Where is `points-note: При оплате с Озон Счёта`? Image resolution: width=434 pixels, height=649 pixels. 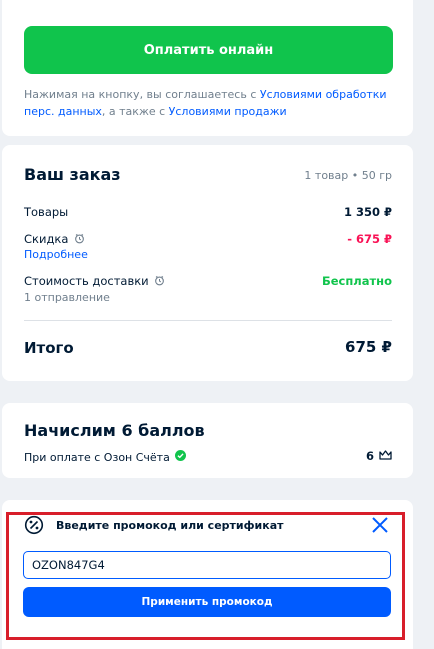
points-note: При оплате с Озон Счёта is located at coordinates (105, 457).